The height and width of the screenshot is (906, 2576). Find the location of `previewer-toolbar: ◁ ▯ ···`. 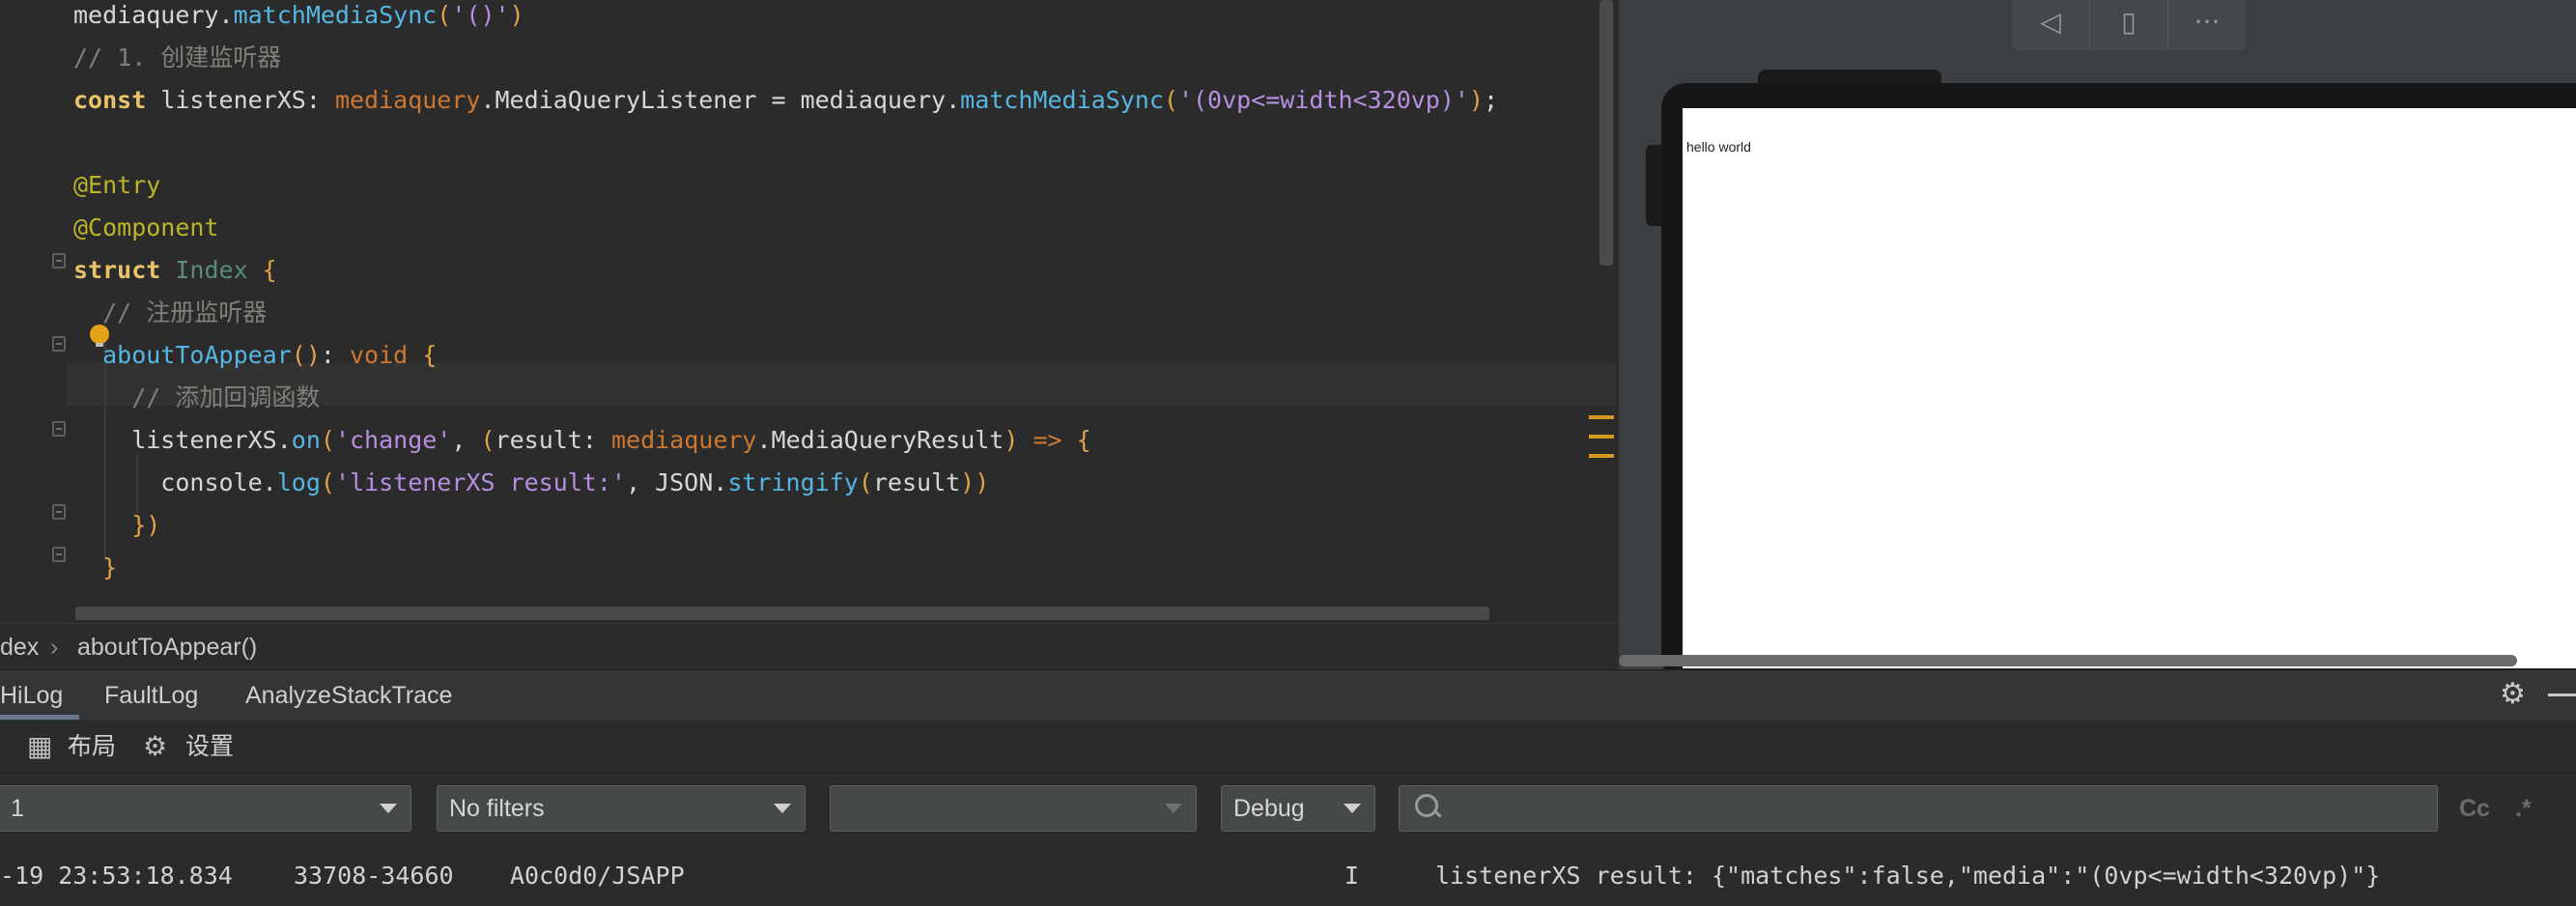

previewer-toolbar: ◁ ▯ ··· is located at coordinates (2129, 25).